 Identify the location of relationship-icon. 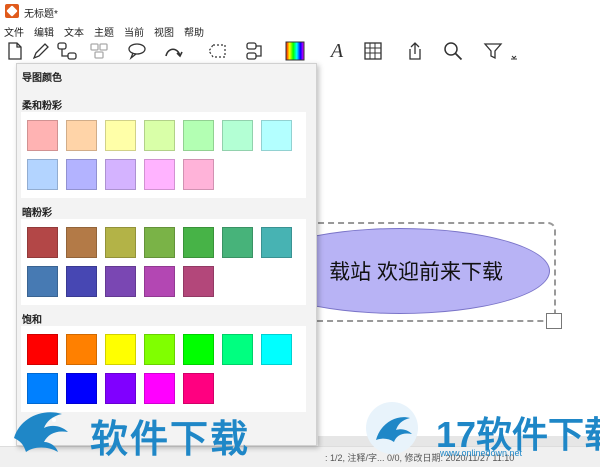
(173, 51).